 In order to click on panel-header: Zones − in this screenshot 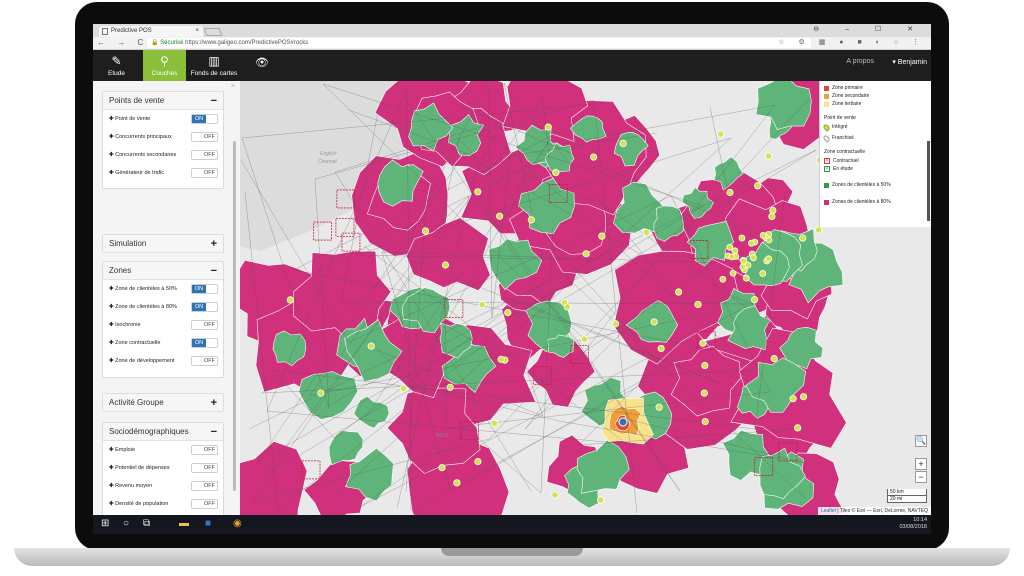, I will do `click(163, 271)`.